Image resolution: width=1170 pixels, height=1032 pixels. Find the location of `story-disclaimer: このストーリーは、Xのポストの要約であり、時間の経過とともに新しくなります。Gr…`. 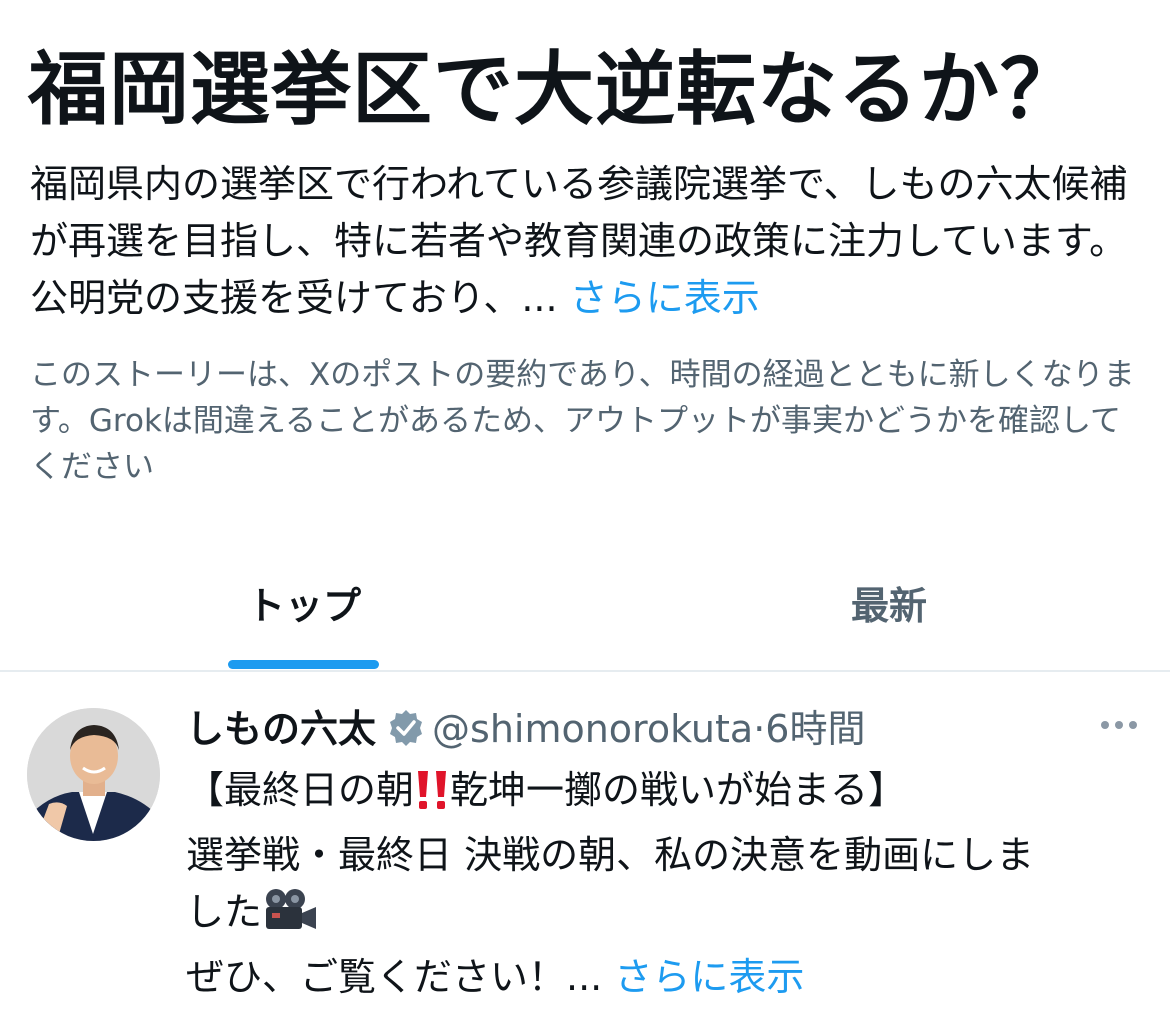

story-disclaimer: このストーリーは、Xのポストの要約であり、時間の経過とともに新しくなります。Gr… is located at coordinates (582, 421).